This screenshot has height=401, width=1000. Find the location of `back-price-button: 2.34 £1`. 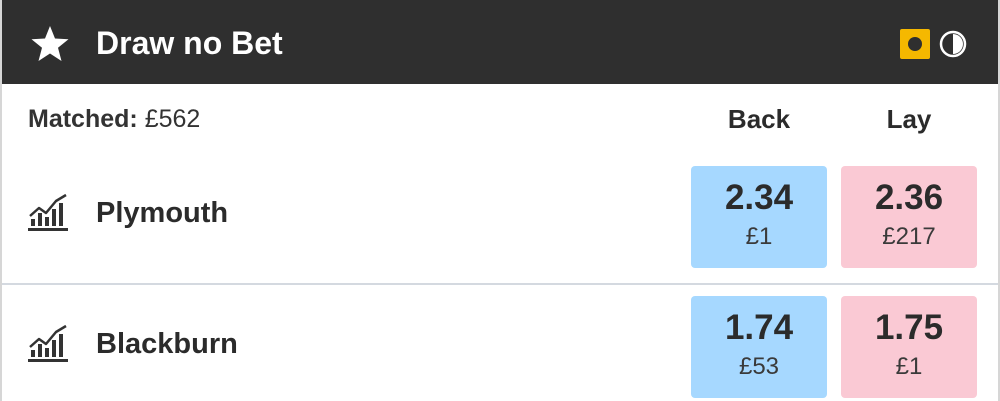

back-price-button: 2.34 £1 is located at coordinates (759, 217).